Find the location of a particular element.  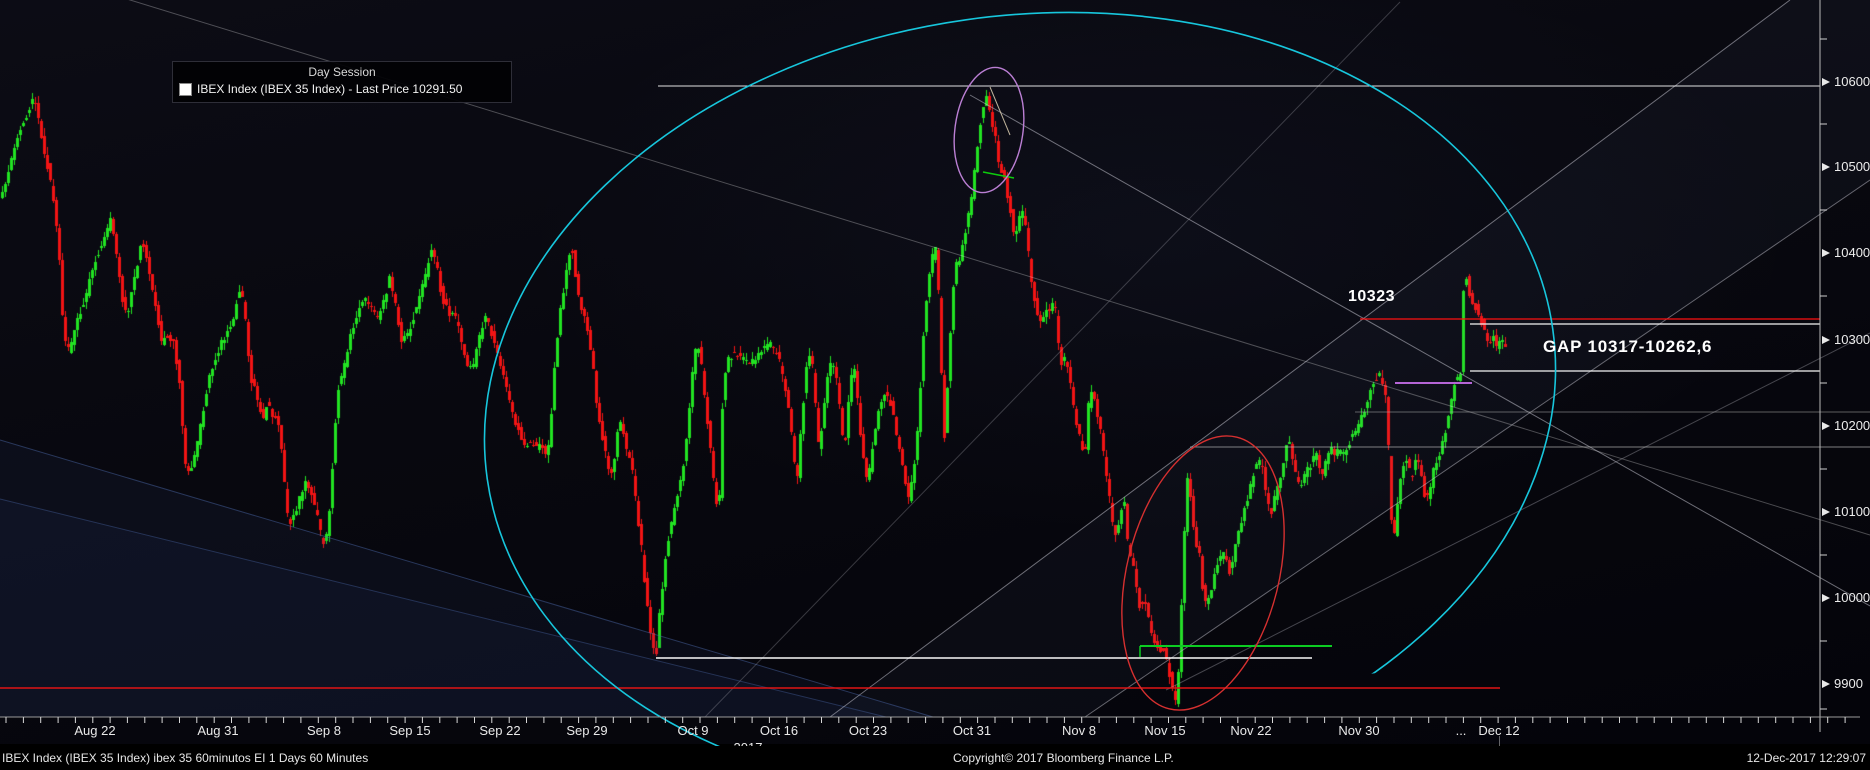

x-axis-label: Nov 8 is located at coordinates (1079, 730).